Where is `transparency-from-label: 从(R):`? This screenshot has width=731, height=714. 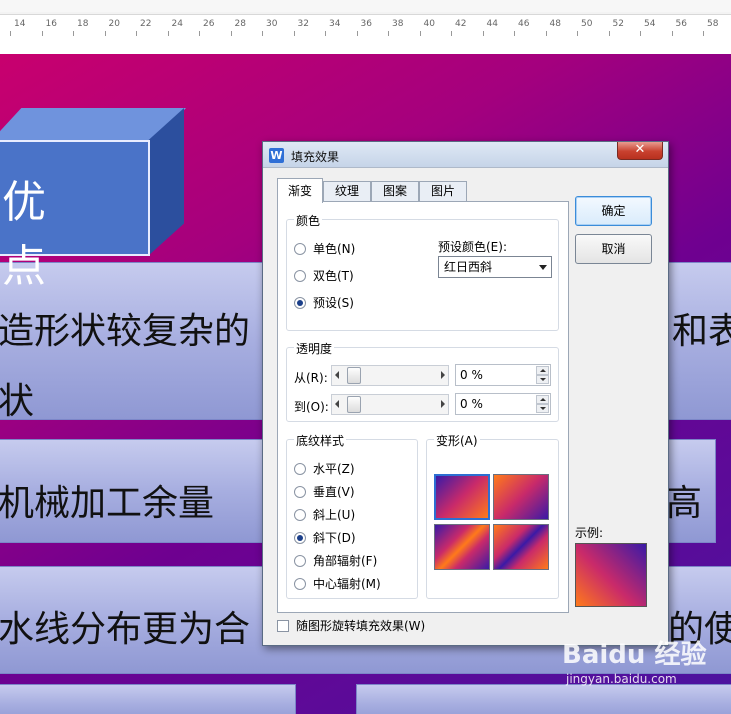
transparency-from-label: 从(R): is located at coordinates (311, 378).